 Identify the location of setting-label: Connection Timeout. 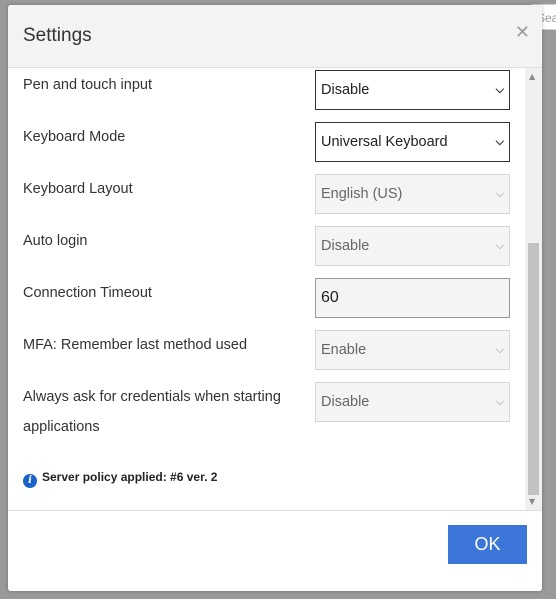
(87, 293).